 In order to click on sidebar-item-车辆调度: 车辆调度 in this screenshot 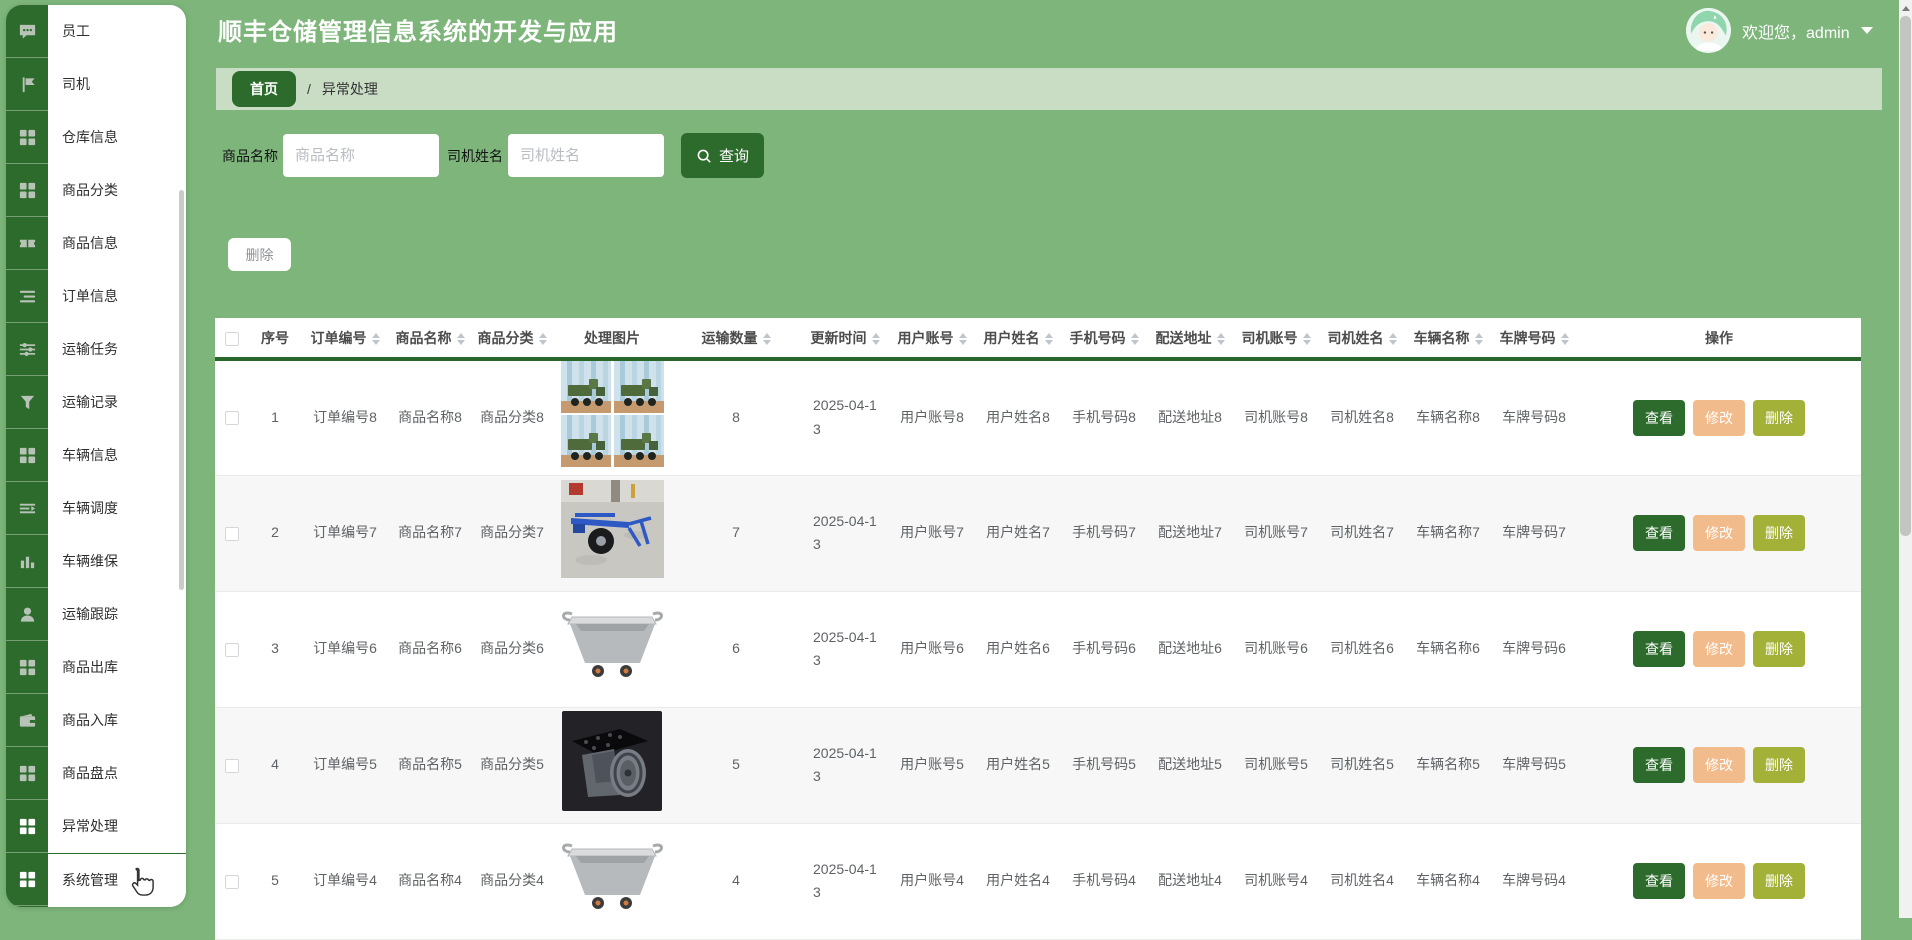, I will do `click(117, 508)`.